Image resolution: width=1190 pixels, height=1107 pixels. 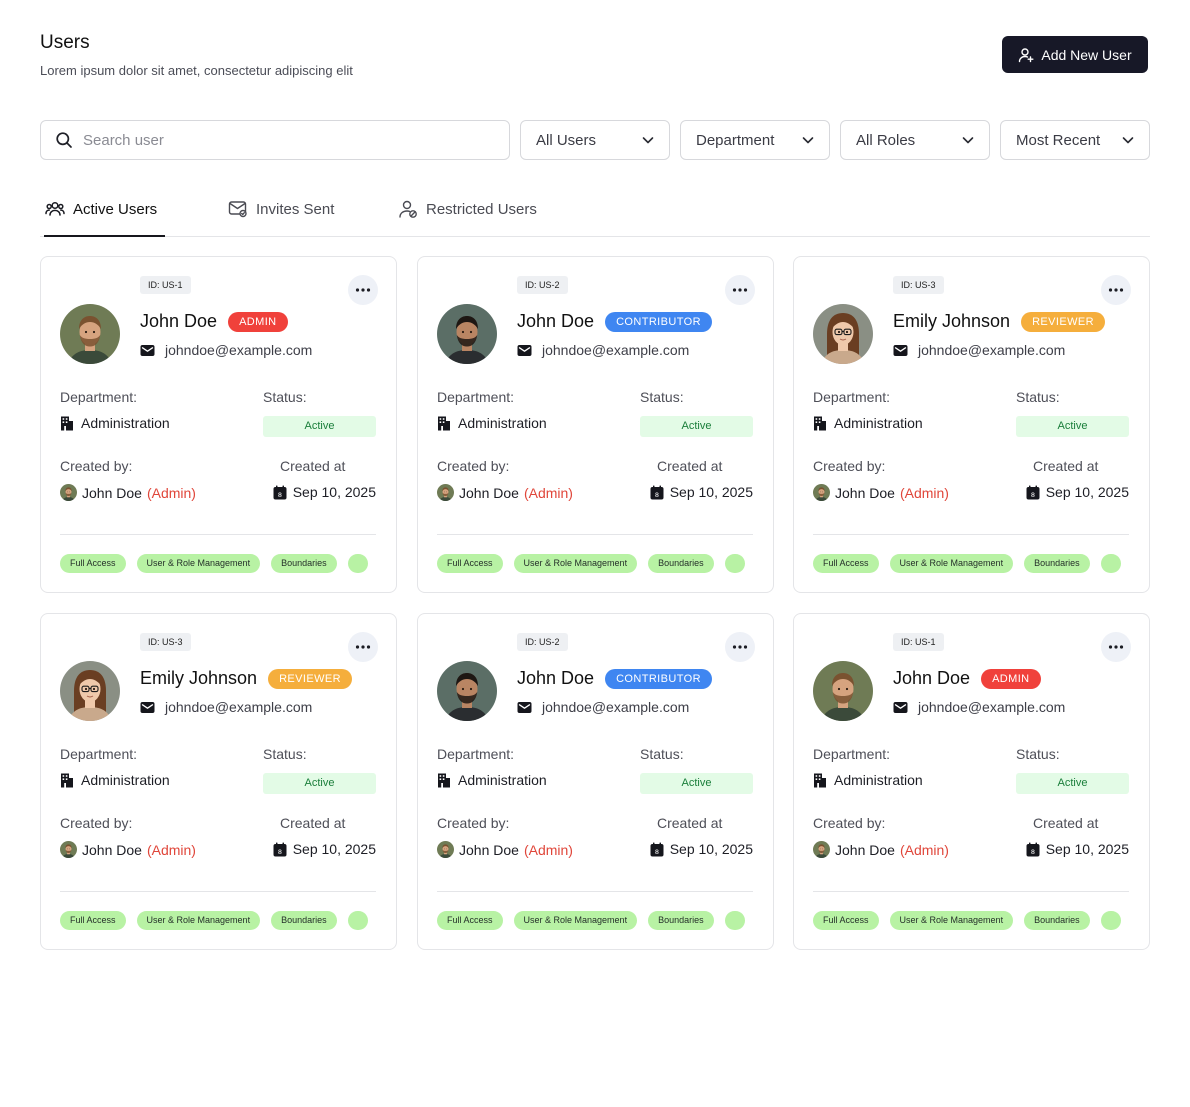 I want to click on sort-value: Most Recent, so click(x=1058, y=140).